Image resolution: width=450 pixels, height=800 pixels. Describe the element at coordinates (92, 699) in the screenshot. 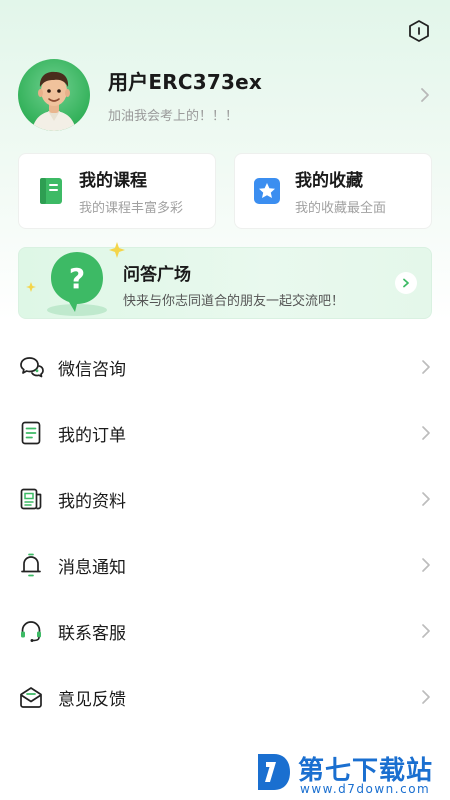

I see `menu-label: 意见反馈` at that location.